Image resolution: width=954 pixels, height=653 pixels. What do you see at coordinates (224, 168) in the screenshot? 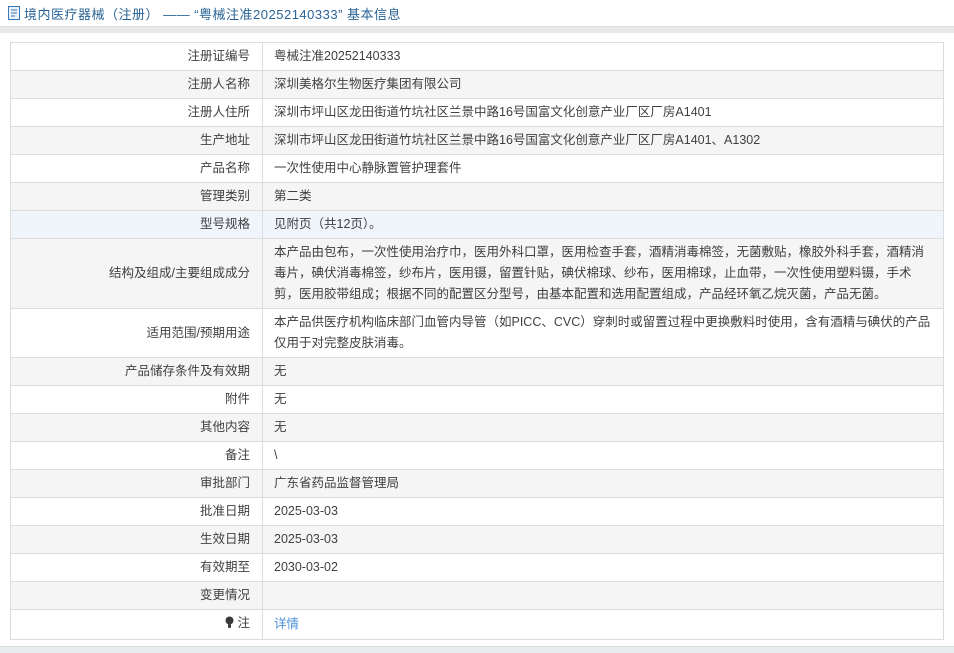
I see `row-label-text: 产品名称` at bounding box center [224, 168].